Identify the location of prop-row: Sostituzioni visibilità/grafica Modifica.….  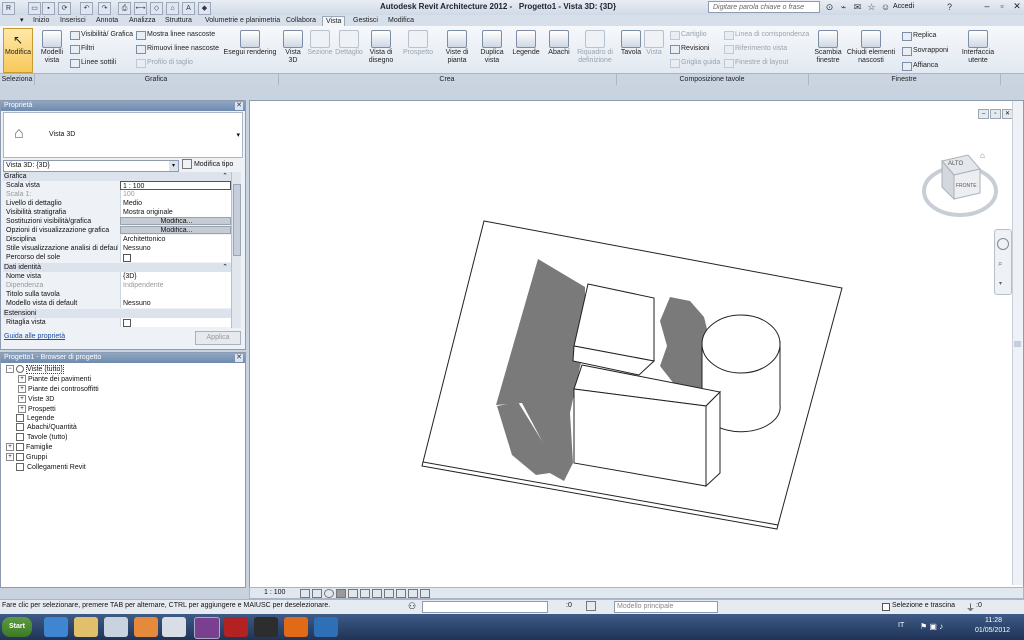
(117, 221).